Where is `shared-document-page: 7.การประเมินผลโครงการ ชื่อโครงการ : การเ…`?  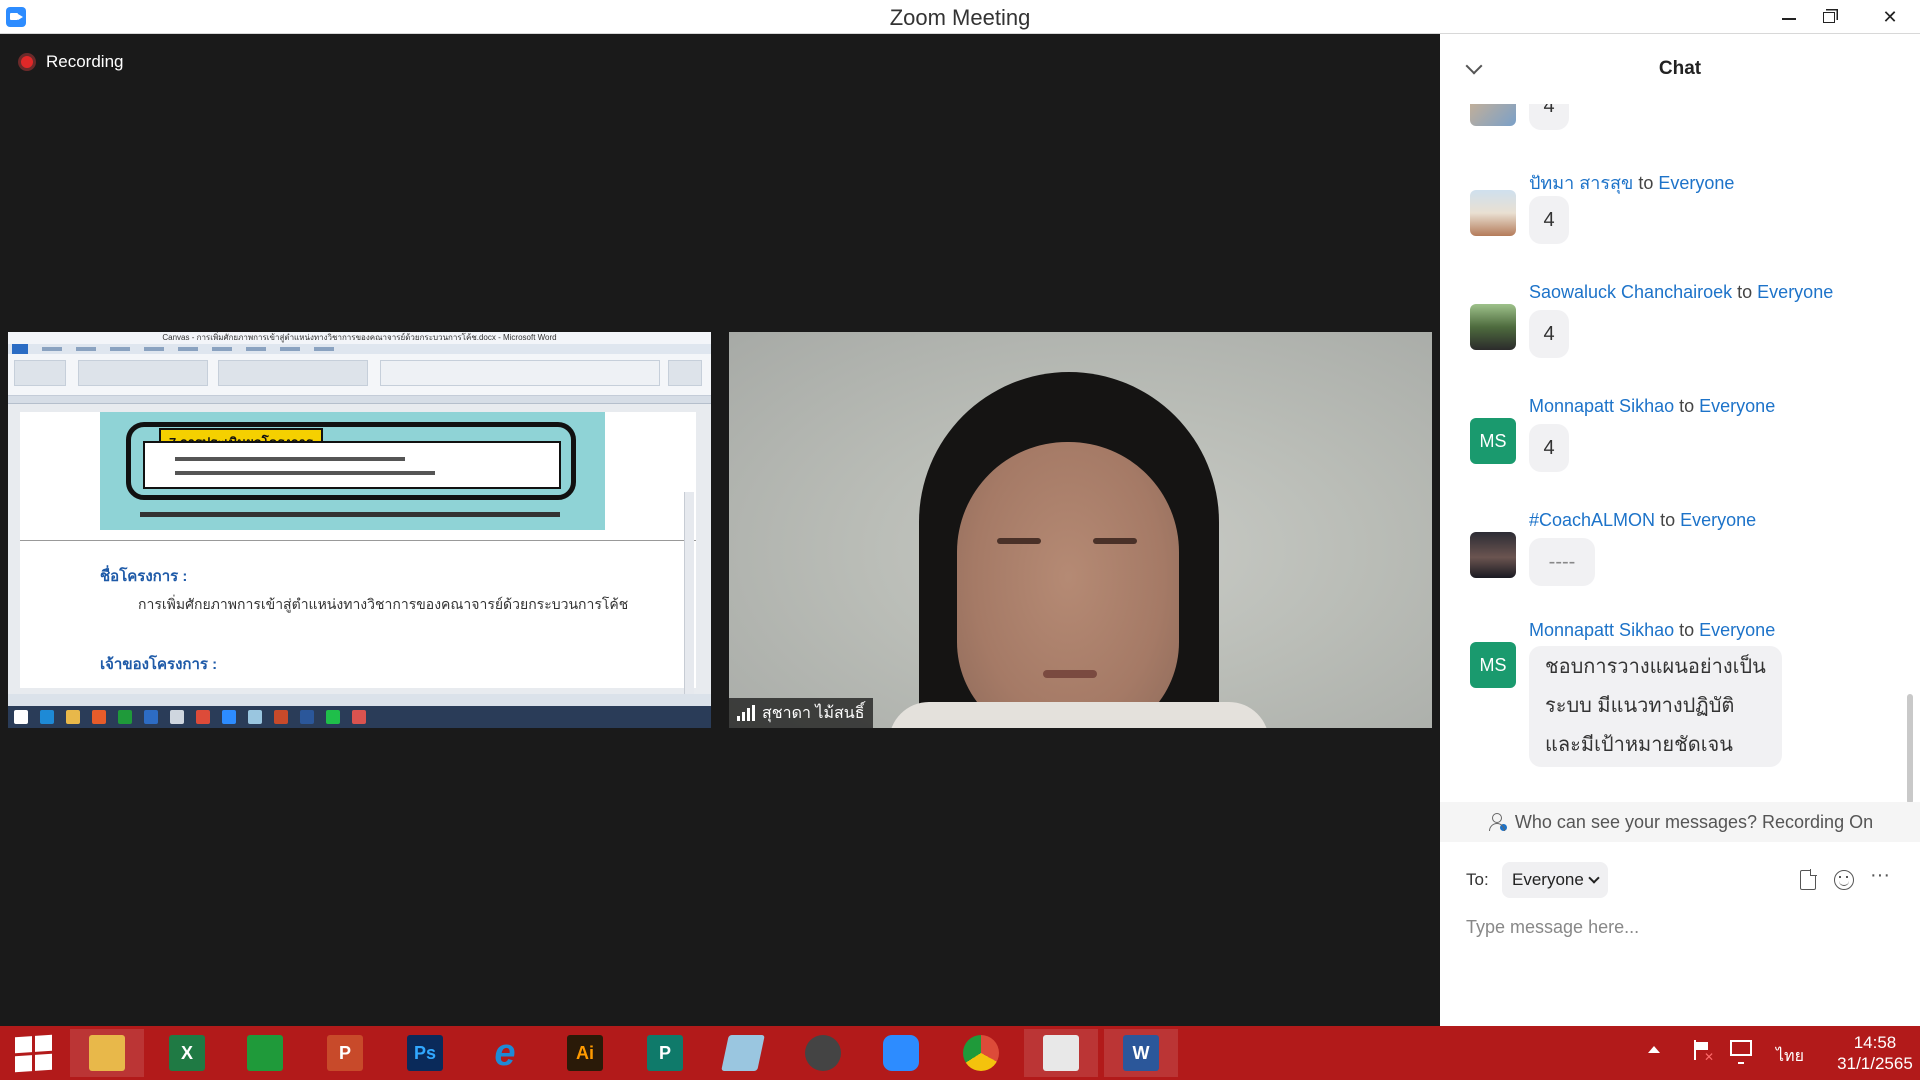
shared-document-page: 7.การประเมินผลโครงการ ชื่อโครงการ : การเ… is located at coordinates (358, 570).